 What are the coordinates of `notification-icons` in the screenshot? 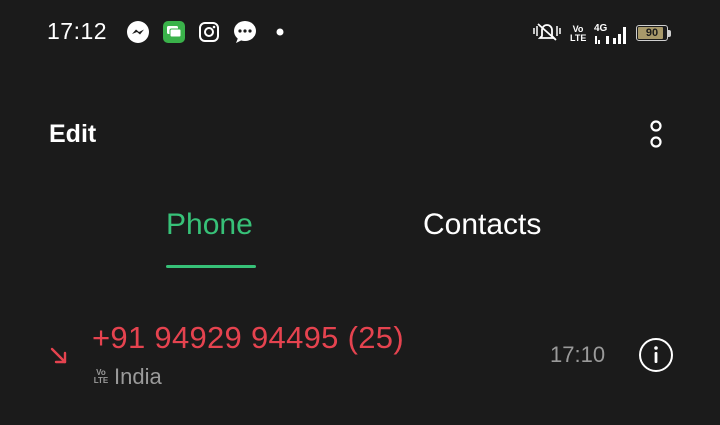 It's located at (207, 32).